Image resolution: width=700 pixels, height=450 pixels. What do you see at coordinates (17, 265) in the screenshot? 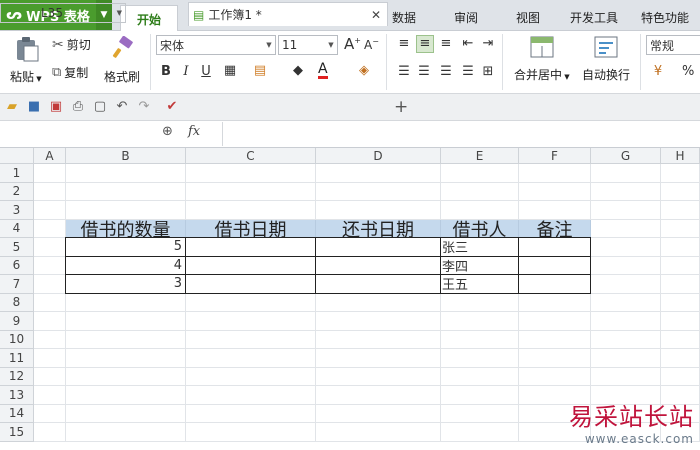
I see `row-header: 6` at bounding box center [17, 265].